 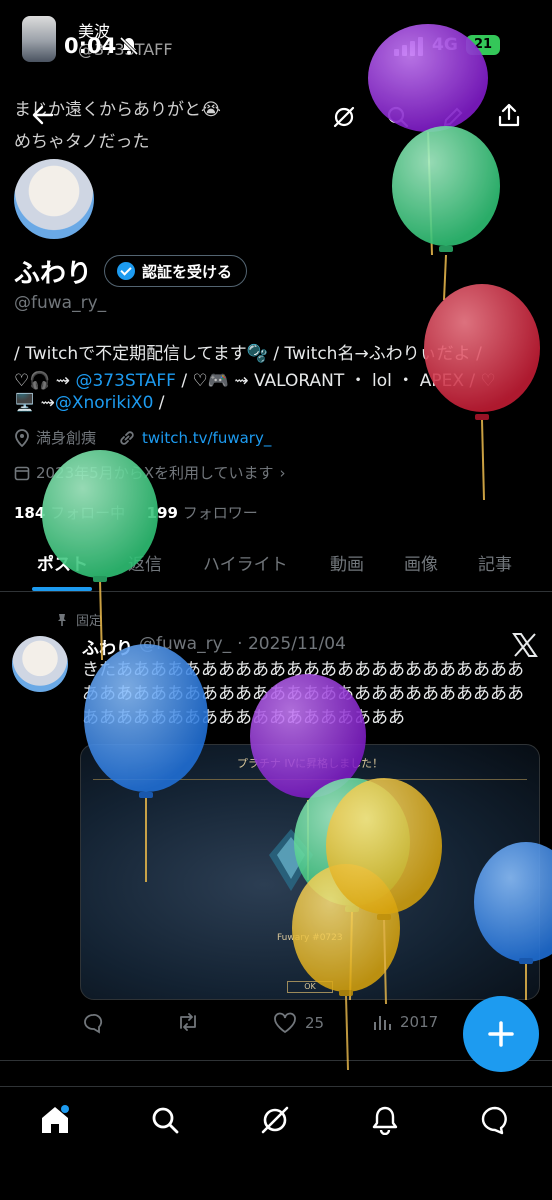 What do you see at coordinates (89, 621) in the screenshot?
I see `pinned-label: 固定` at bounding box center [89, 621].